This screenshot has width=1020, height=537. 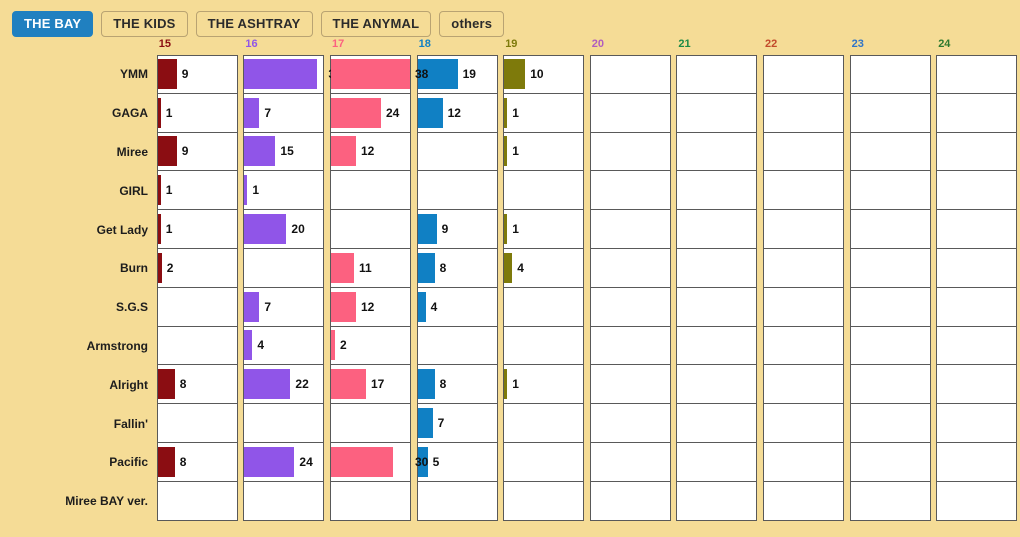 I want to click on cell: 15, so click(x=284, y=152).